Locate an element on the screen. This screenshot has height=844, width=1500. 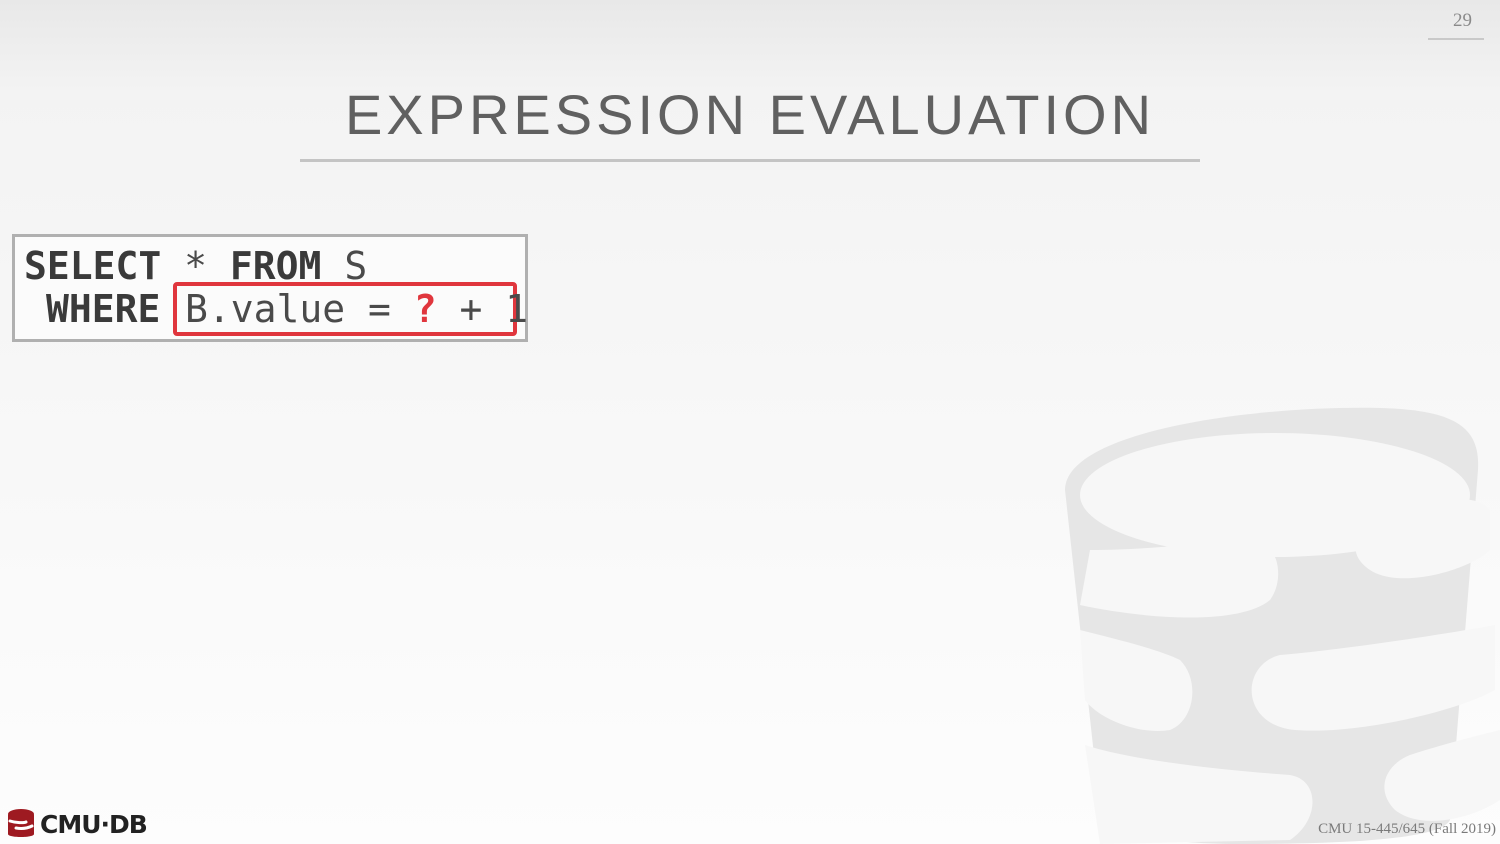
sql-query-box: SELECT * FROM S WHERE B.value = ? + 1 is located at coordinates (270, 288).